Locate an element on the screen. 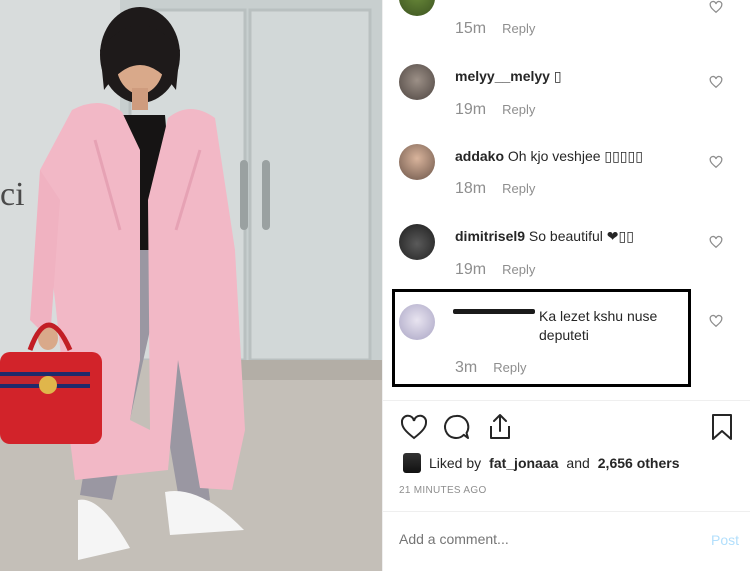  post-button: Post is located at coordinates (725, 540).